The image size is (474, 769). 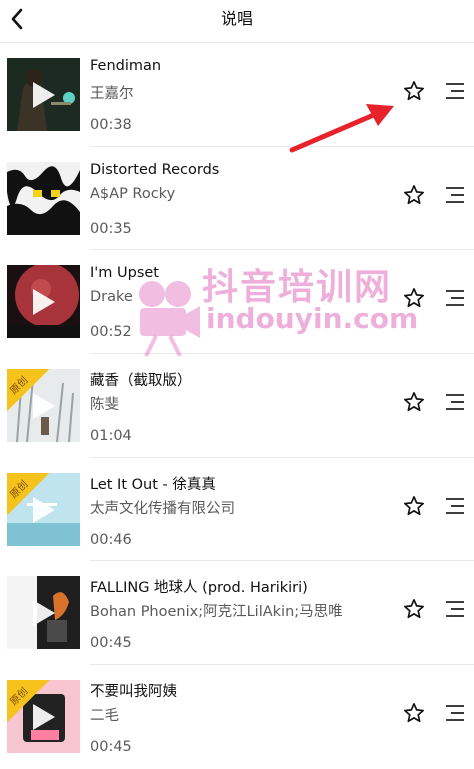 I want to click on header-bar: 说唱, so click(x=237, y=21).